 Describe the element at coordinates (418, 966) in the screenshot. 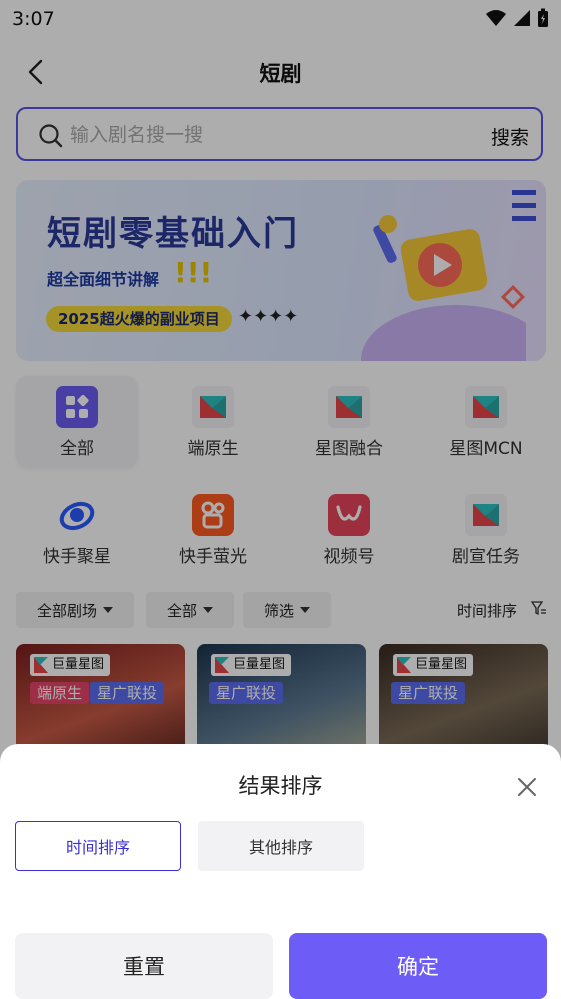

I see `confirm-button: 确定` at that location.